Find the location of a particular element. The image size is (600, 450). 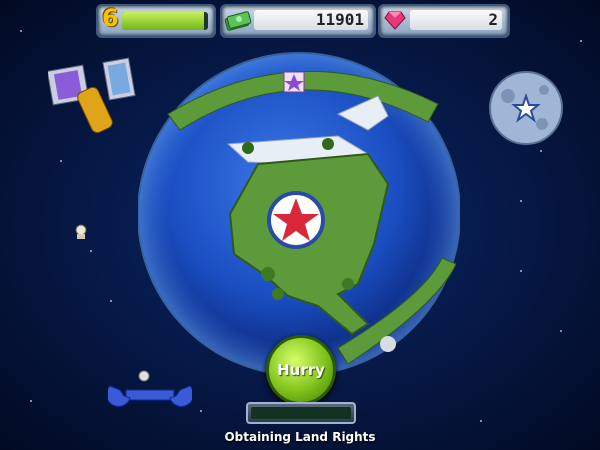

task-progress-track is located at coordinates (301, 413).